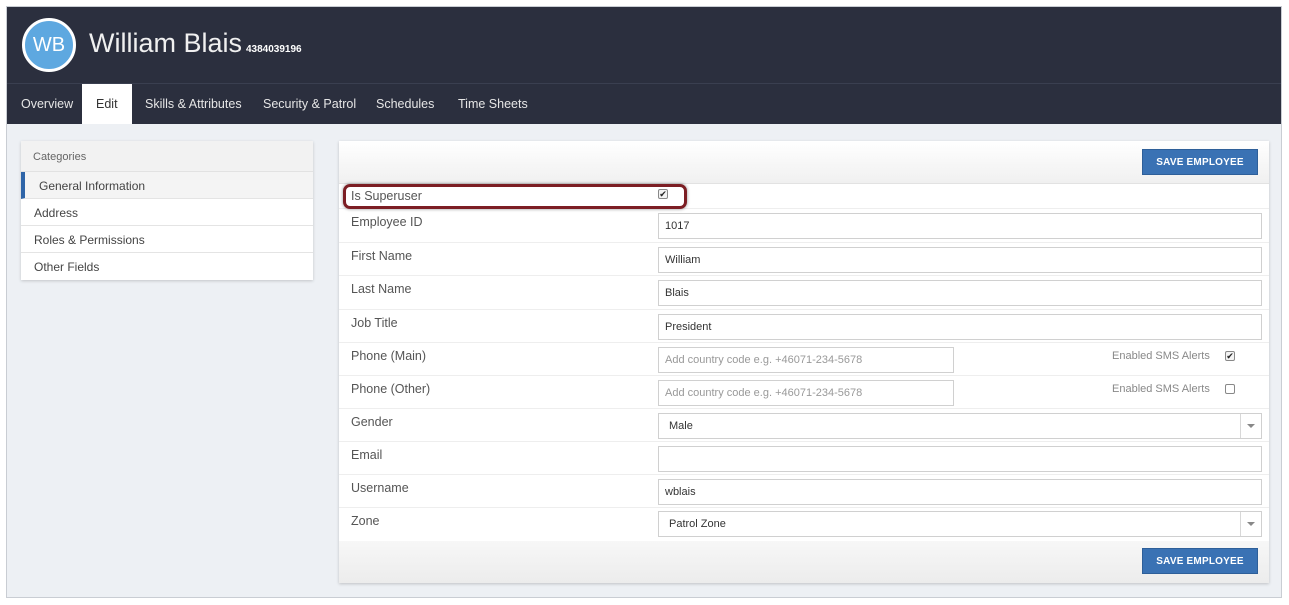 Image resolution: width=1289 pixels, height=605 pixels. I want to click on row-first-name: First Name William, so click(804, 259).